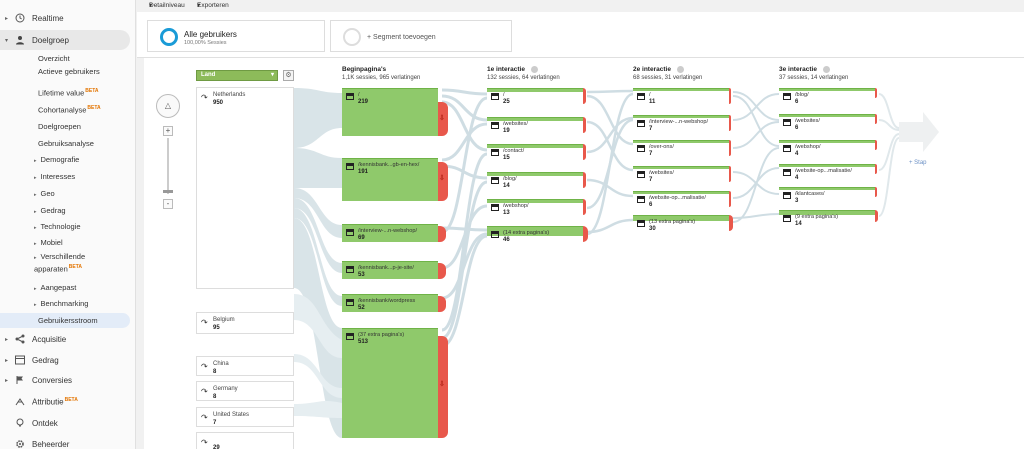 This screenshot has width=1024, height=449. I want to click on nav-mobiel: ▸ Mobiel, so click(48, 243).